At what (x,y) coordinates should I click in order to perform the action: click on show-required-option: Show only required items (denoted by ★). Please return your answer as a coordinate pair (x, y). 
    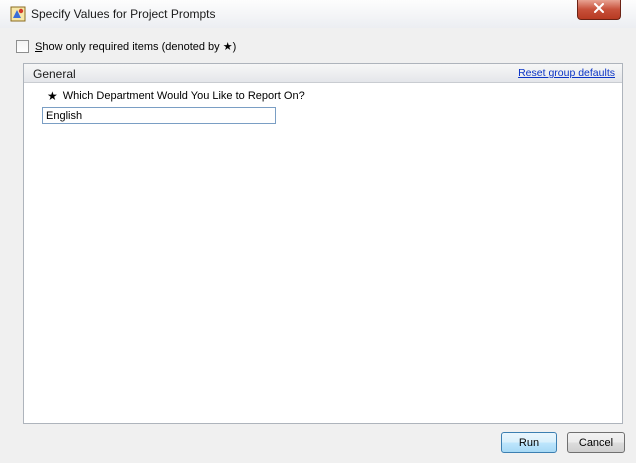
    Looking at the image, I should click on (126, 46).